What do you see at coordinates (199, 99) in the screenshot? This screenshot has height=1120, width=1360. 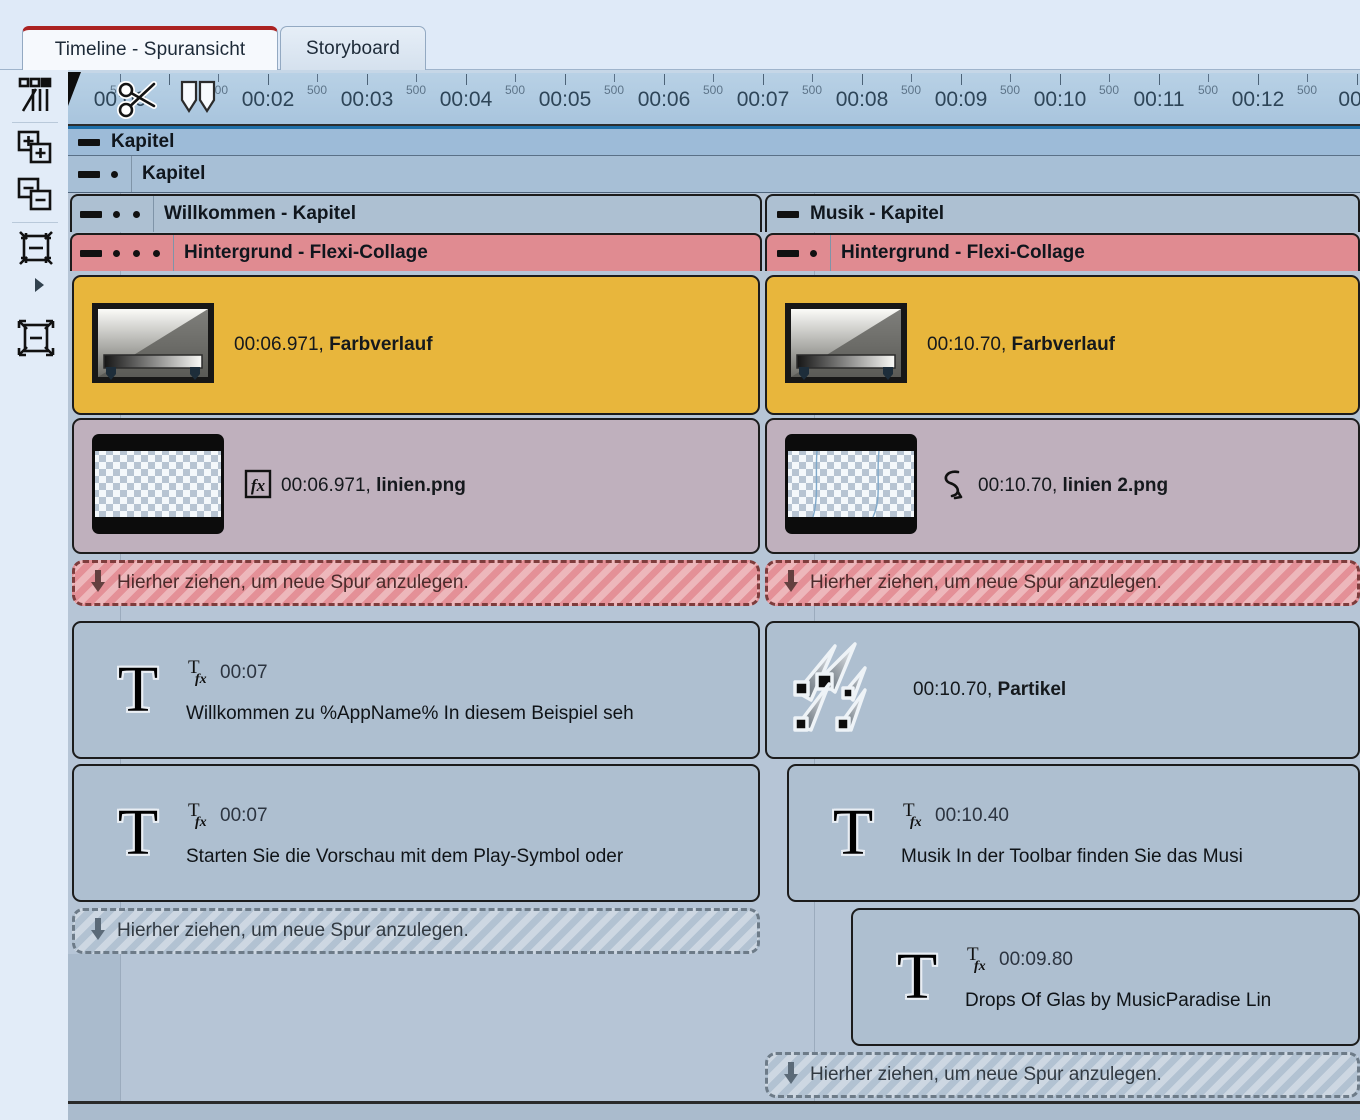 I see `marker-icon` at bounding box center [199, 99].